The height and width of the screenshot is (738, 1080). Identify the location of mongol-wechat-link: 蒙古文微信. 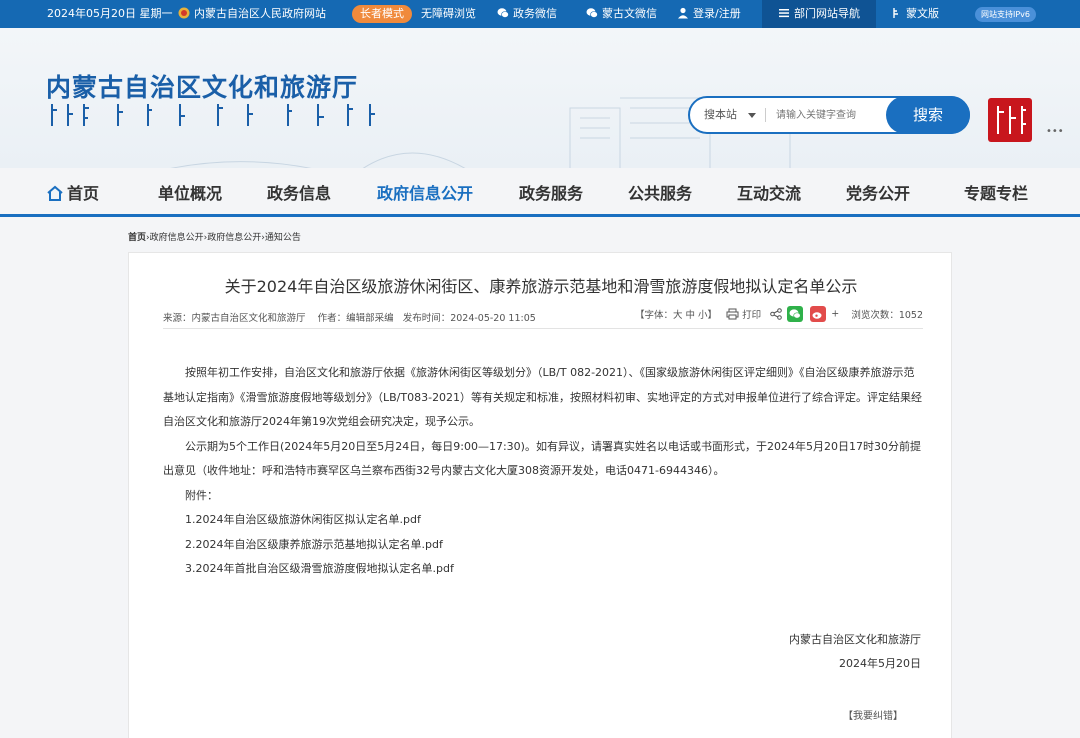
(621, 14).